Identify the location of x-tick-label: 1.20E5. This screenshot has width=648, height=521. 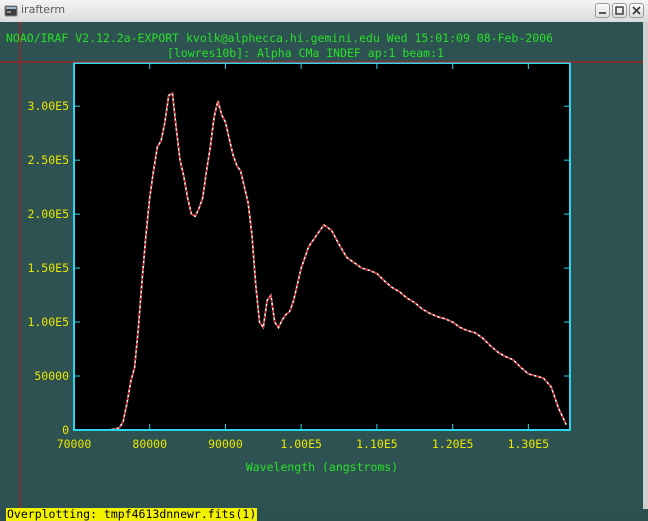
(453, 444).